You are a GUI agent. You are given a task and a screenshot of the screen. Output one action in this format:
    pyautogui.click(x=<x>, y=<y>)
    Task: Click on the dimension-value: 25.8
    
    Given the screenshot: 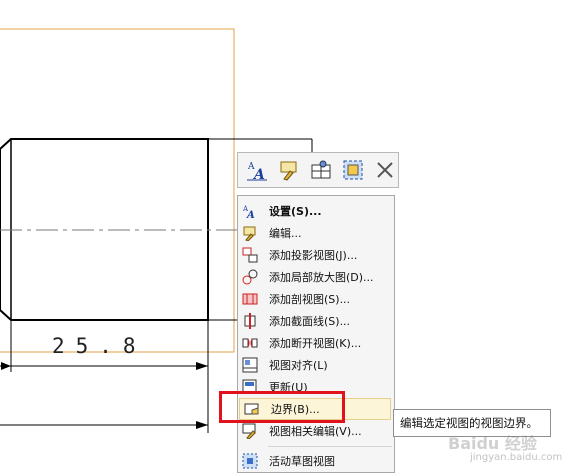 What is the action you would take?
    pyautogui.click(x=99, y=346)
    